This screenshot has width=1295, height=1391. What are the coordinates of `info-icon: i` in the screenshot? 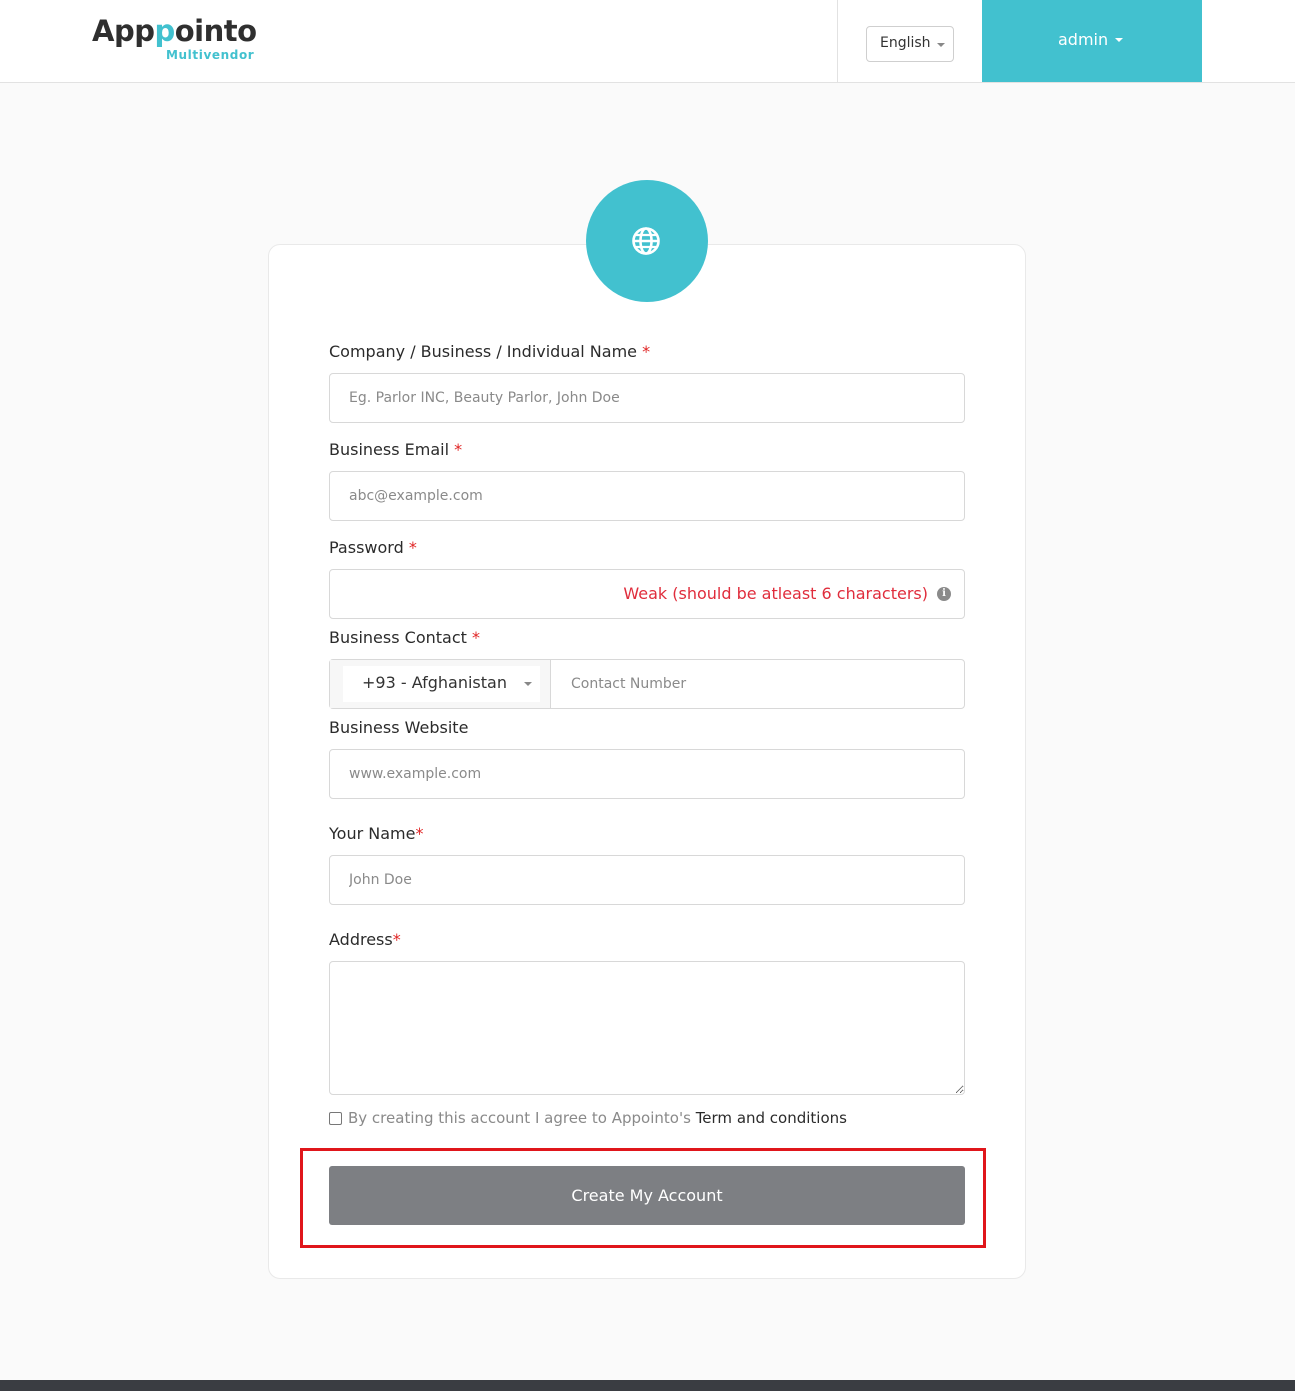 It's located at (944, 594).